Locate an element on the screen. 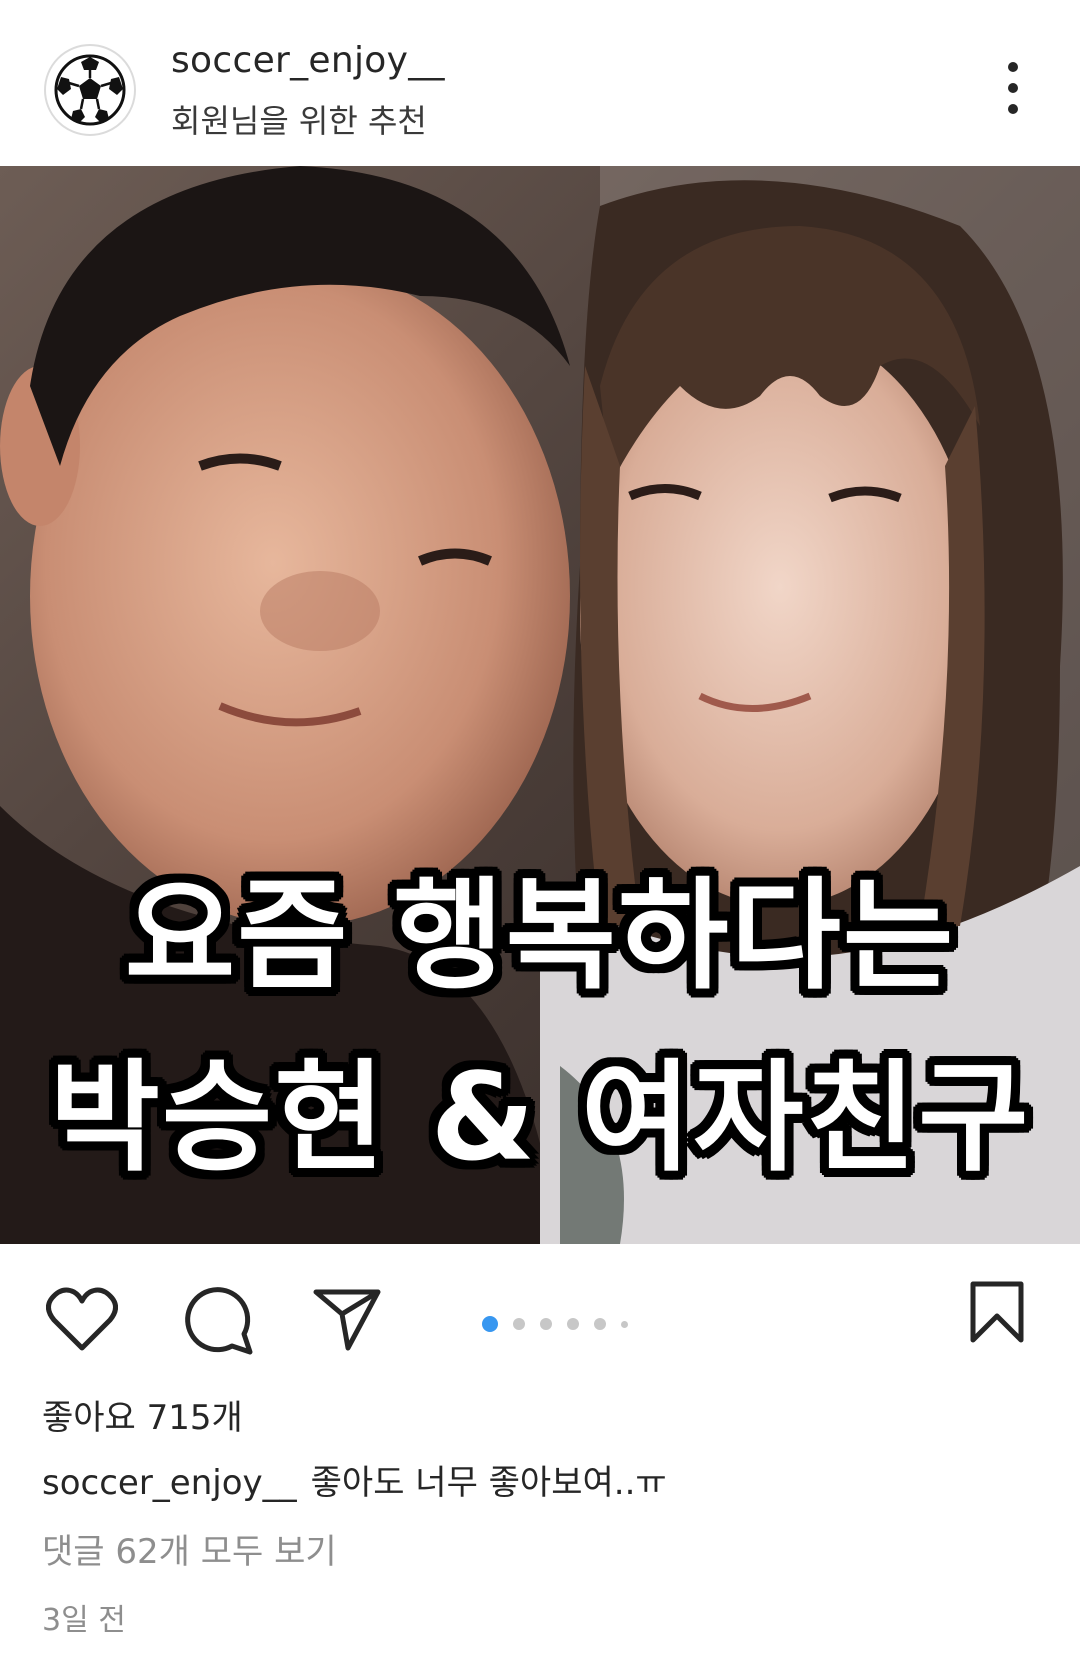 This screenshot has height=1670, width=1080. view-all-comments-link: 댓글 62개 모두 보기 is located at coordinates (189, 1548).